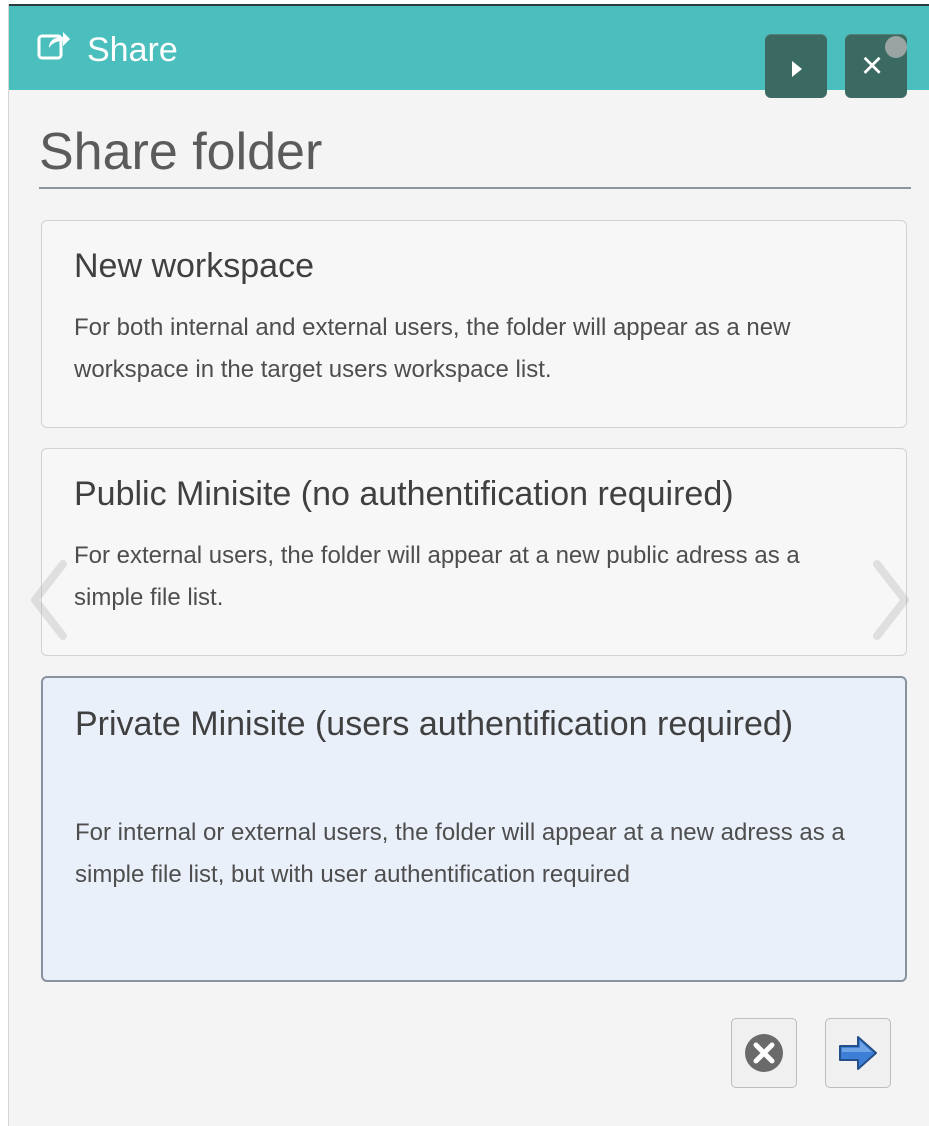 The height and width of the screenshot is (1126, 929). I want to click on page-title: Share folder, so click(181, 152).